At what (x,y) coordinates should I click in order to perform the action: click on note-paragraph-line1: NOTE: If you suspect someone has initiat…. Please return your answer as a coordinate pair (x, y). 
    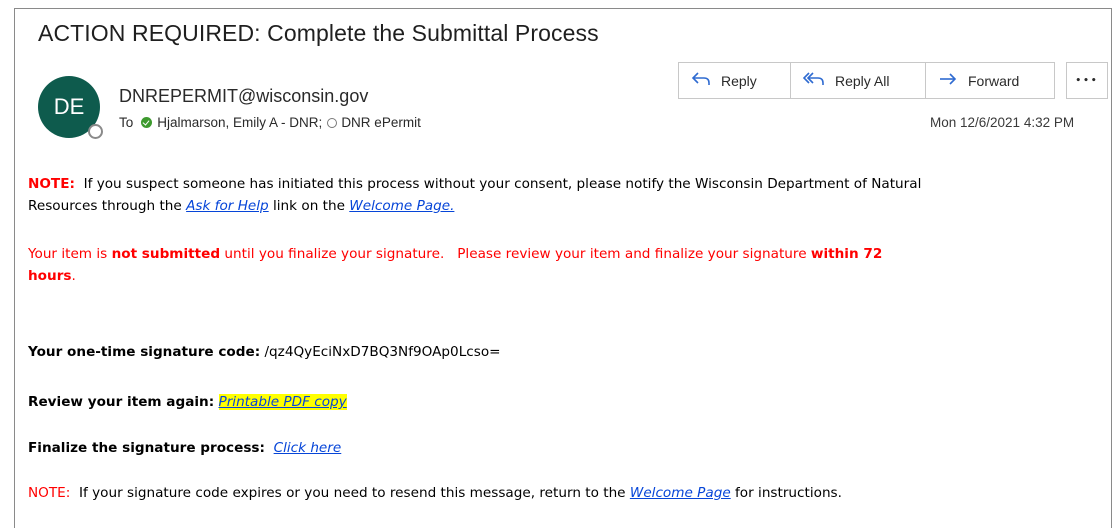
    Looking at the image, I should click on (474, 184).